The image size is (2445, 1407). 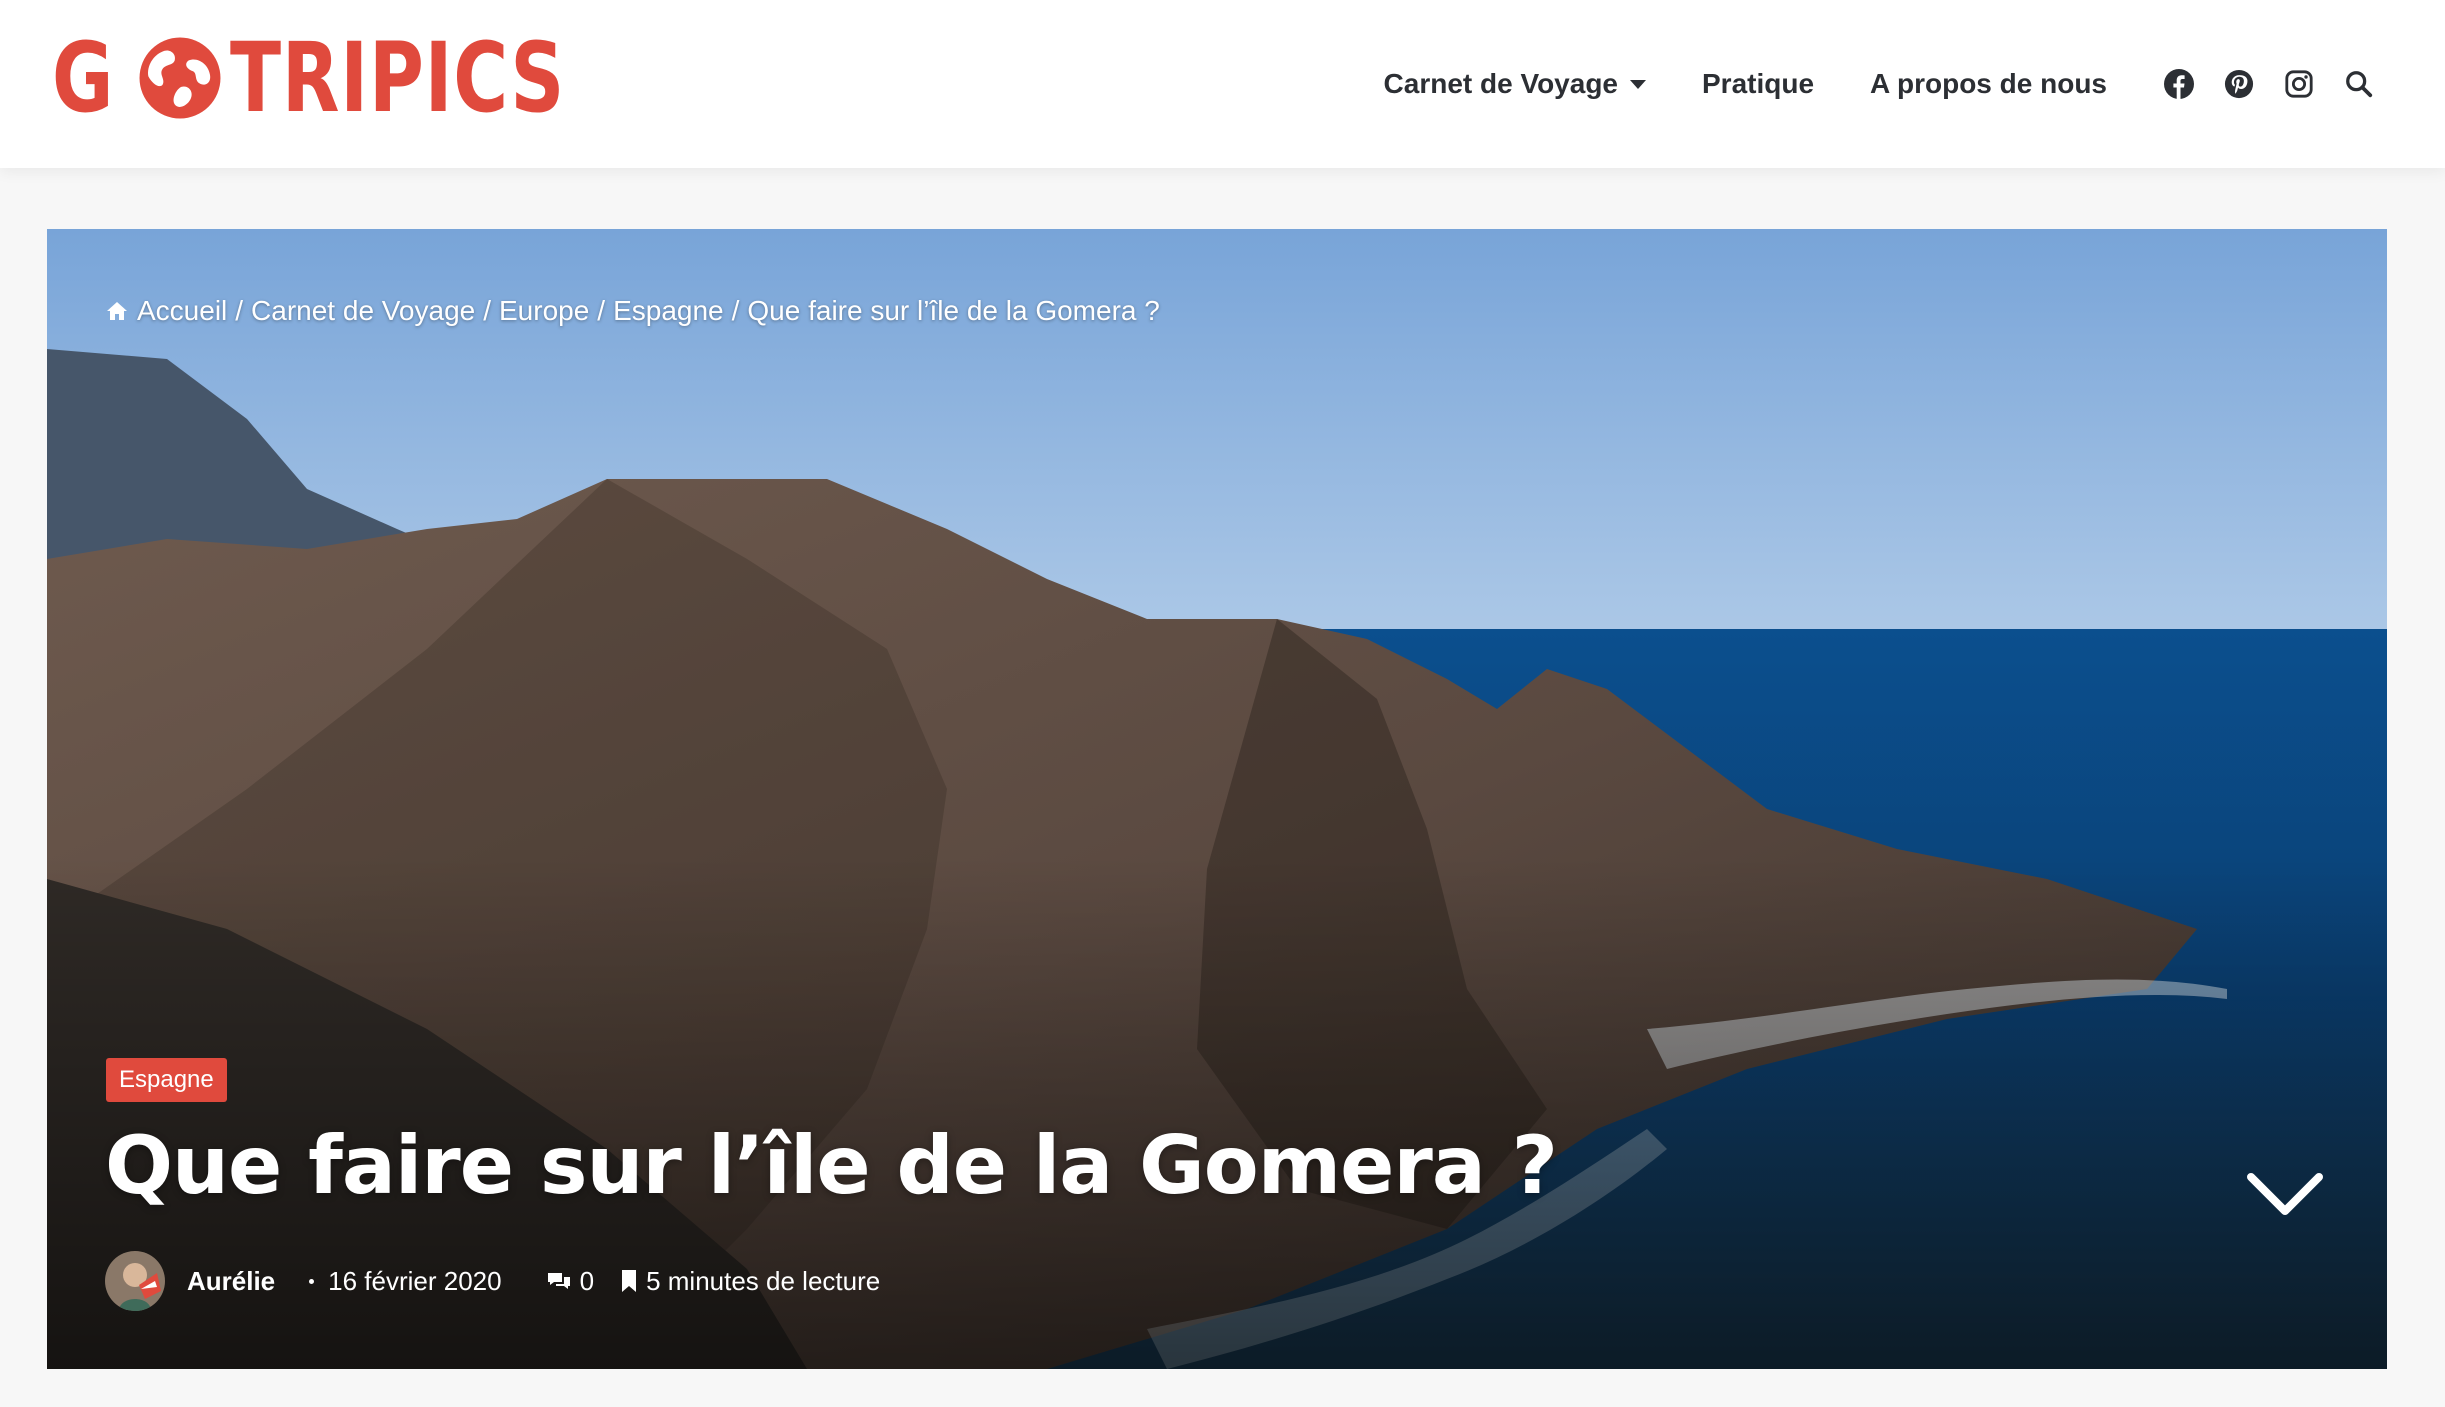 I want to click on nav-item-label: Carnet de Voyage, so click(x=1500, y=83).